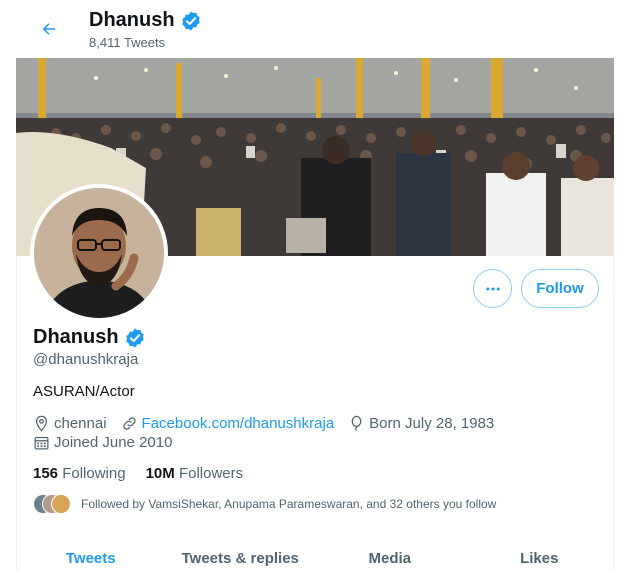 The height and width of the screenshot is (571, 630). I want to click on calendar-icon, so click(41, 443).